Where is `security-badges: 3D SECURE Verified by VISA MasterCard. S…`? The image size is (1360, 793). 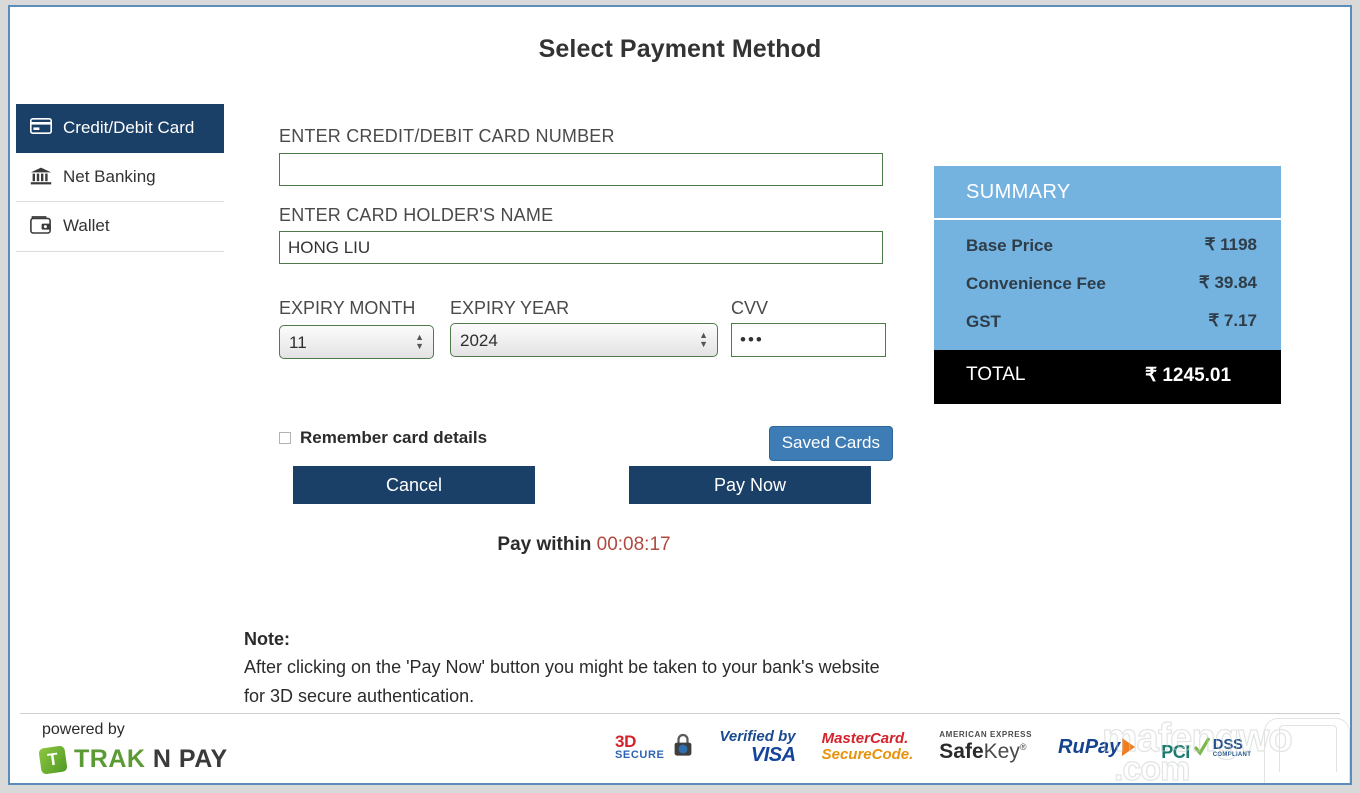
security-badges: 3D SECURE Verified by VISA MasterCard. S… is located at coordinates (933, 747).